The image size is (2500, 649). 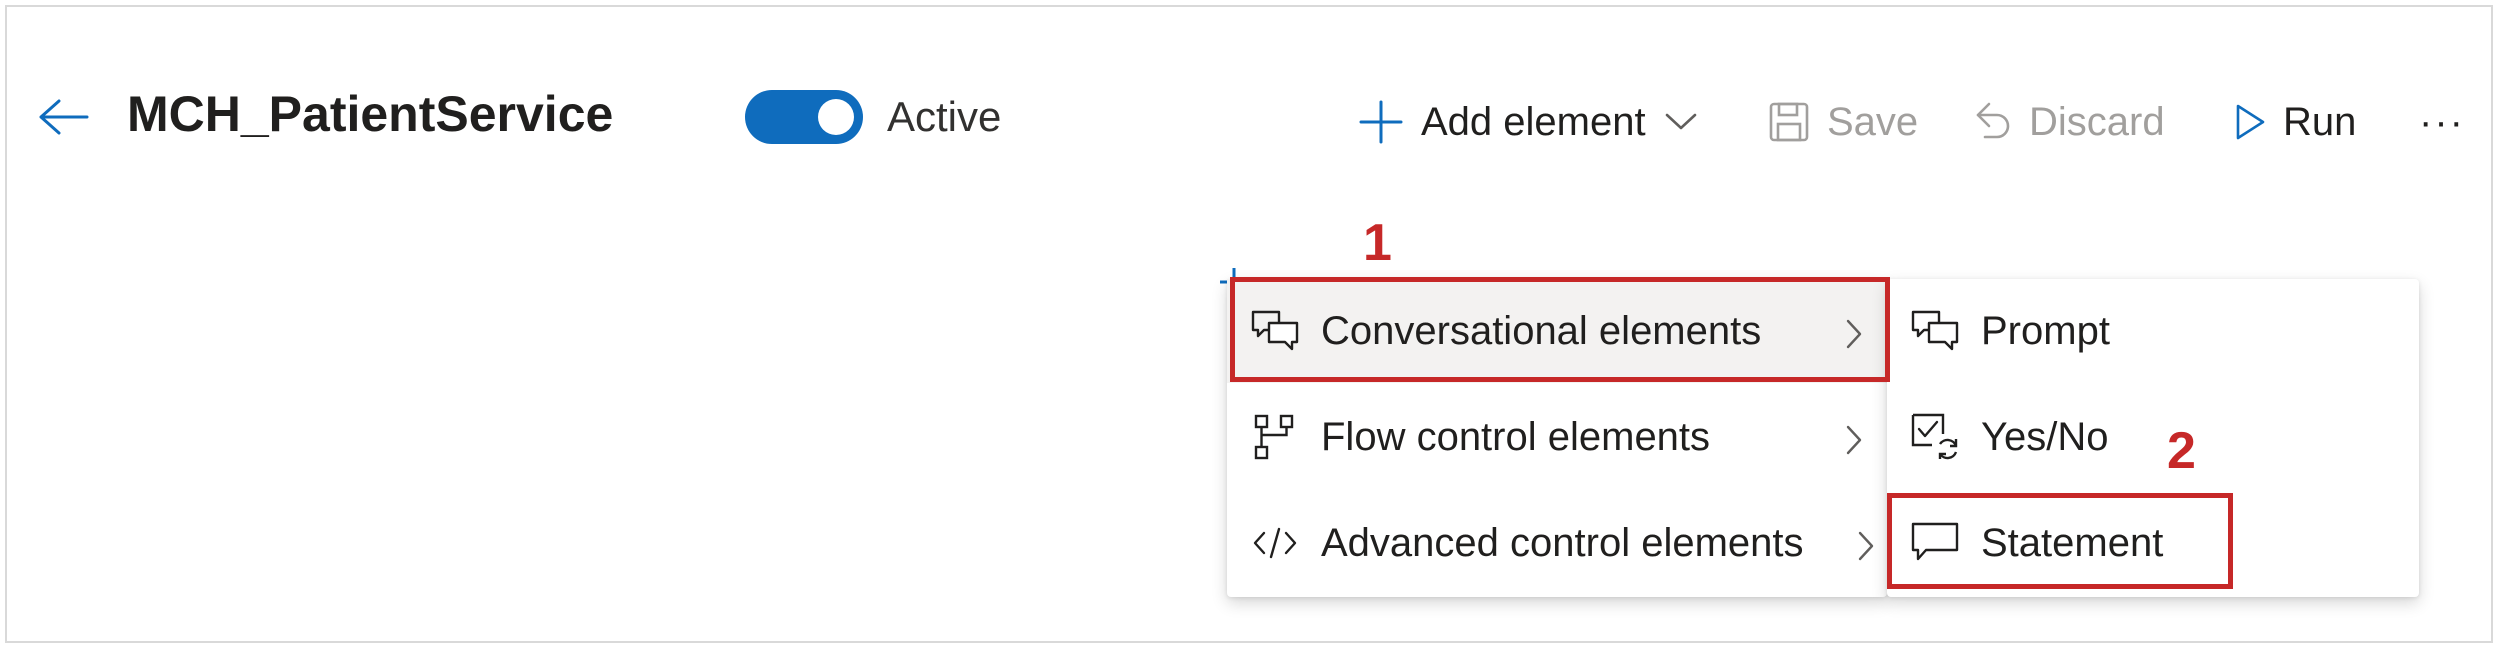 What do you see at coordinates (1381, 122) in the screenshot?
I see `plus-icon` at bounding box center [1381, 122].